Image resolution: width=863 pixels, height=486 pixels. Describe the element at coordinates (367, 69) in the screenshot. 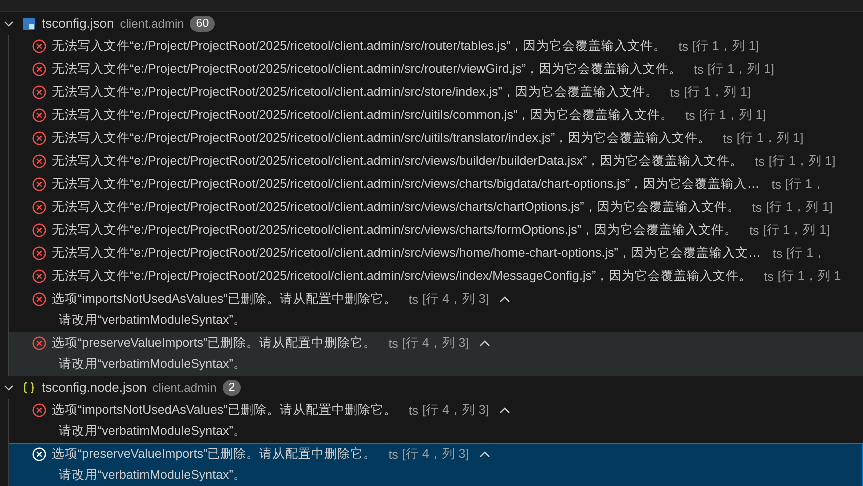

I see `problem-message: 无法写入文件“e:/Project/ProjectRoot/2025/ricetool/client.admin/src/router/viewGird.js”，因为它会覆盖输入文件。` at that location.